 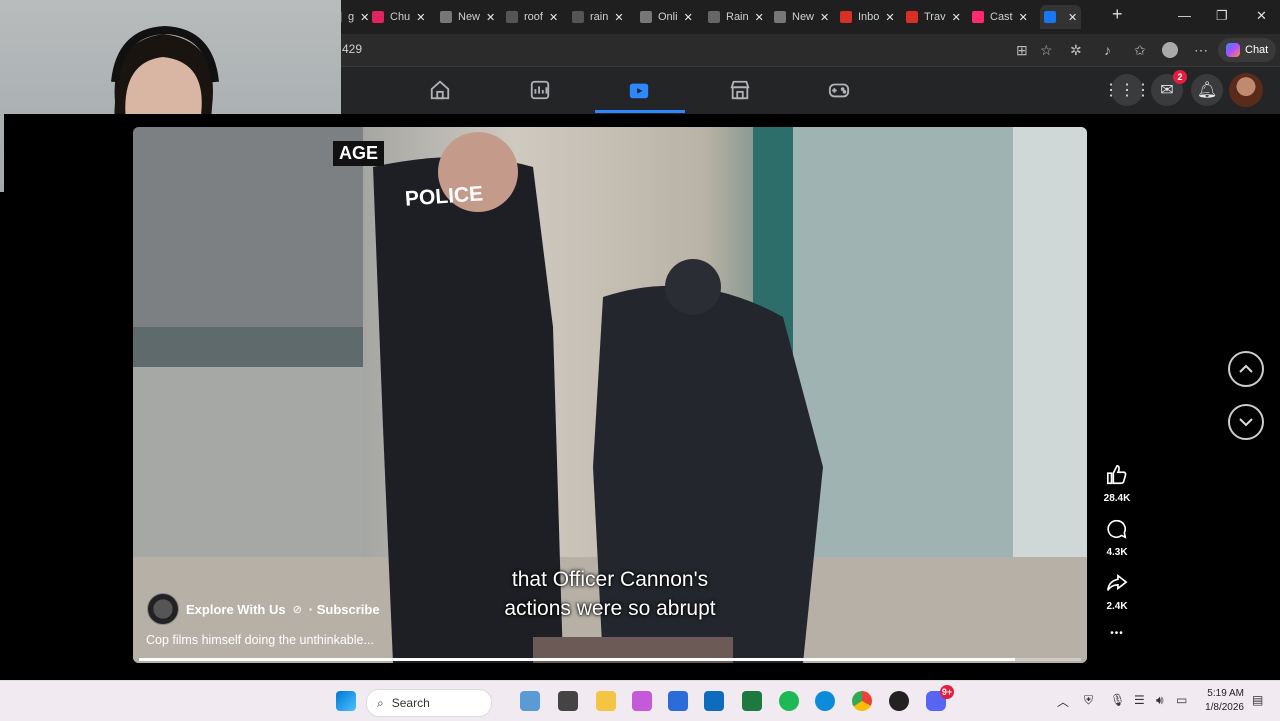 I want to click on tab-label: rain, so click(x=599, y=17).